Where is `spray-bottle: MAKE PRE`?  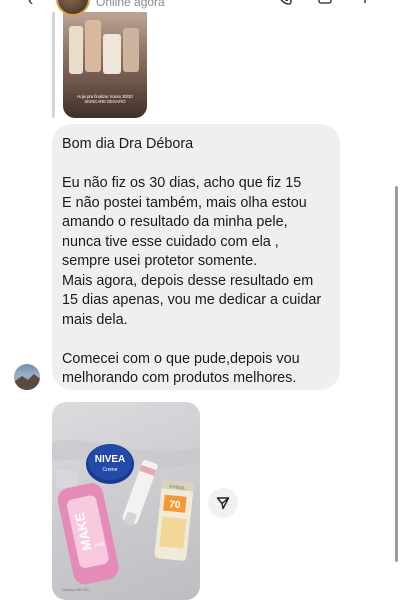 spray-bottle: MAKE PRE is located at coordinates (87, 527).